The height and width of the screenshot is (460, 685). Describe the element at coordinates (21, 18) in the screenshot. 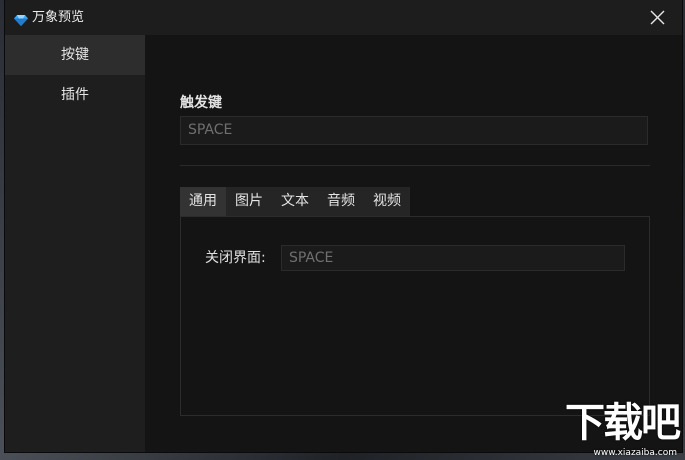

I see `app-gem-icon` at that location.